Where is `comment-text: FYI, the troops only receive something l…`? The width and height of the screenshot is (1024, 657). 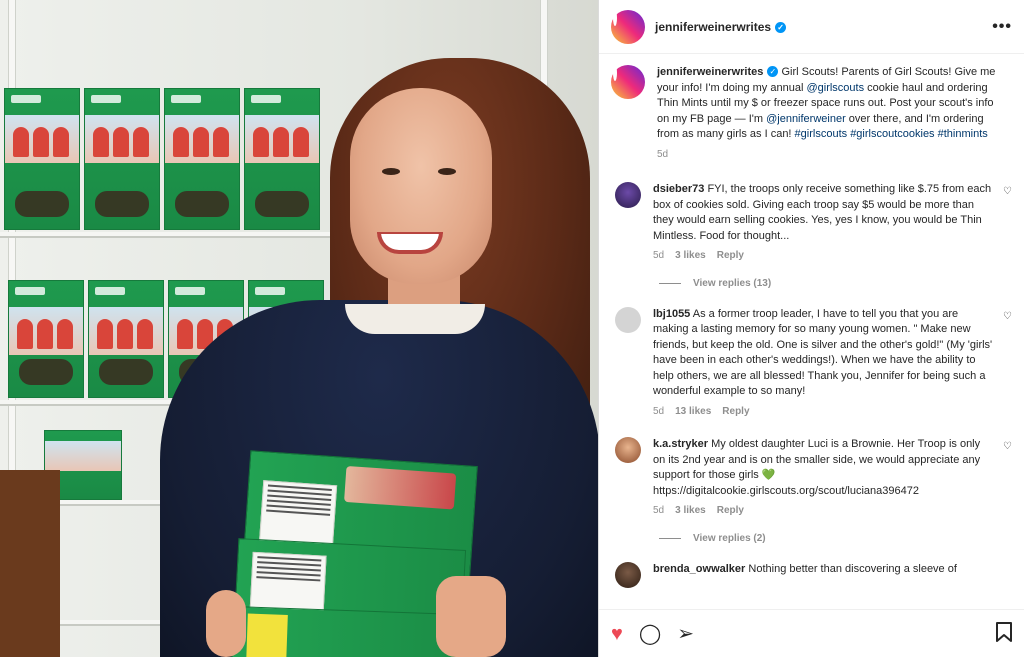
comment-text: FYI, the troops only receive something l… is located at coordinates (822, 212).